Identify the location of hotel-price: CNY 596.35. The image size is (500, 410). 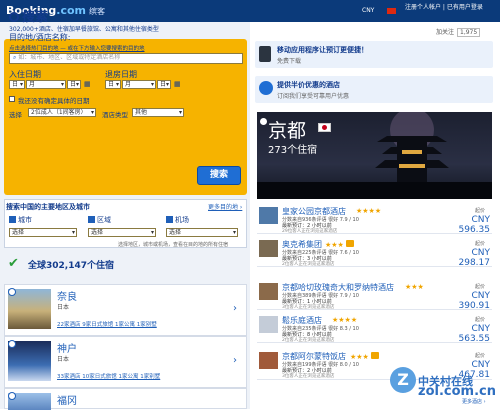
(466, 225).